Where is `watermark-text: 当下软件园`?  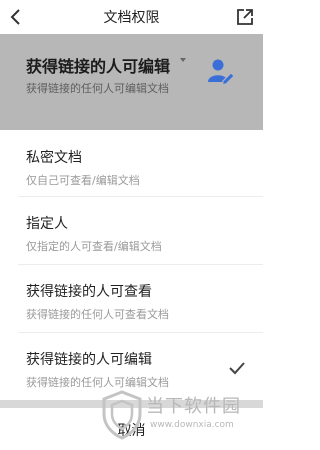 watermark-text: 当下软件园 is located at coordinates (193, 406).